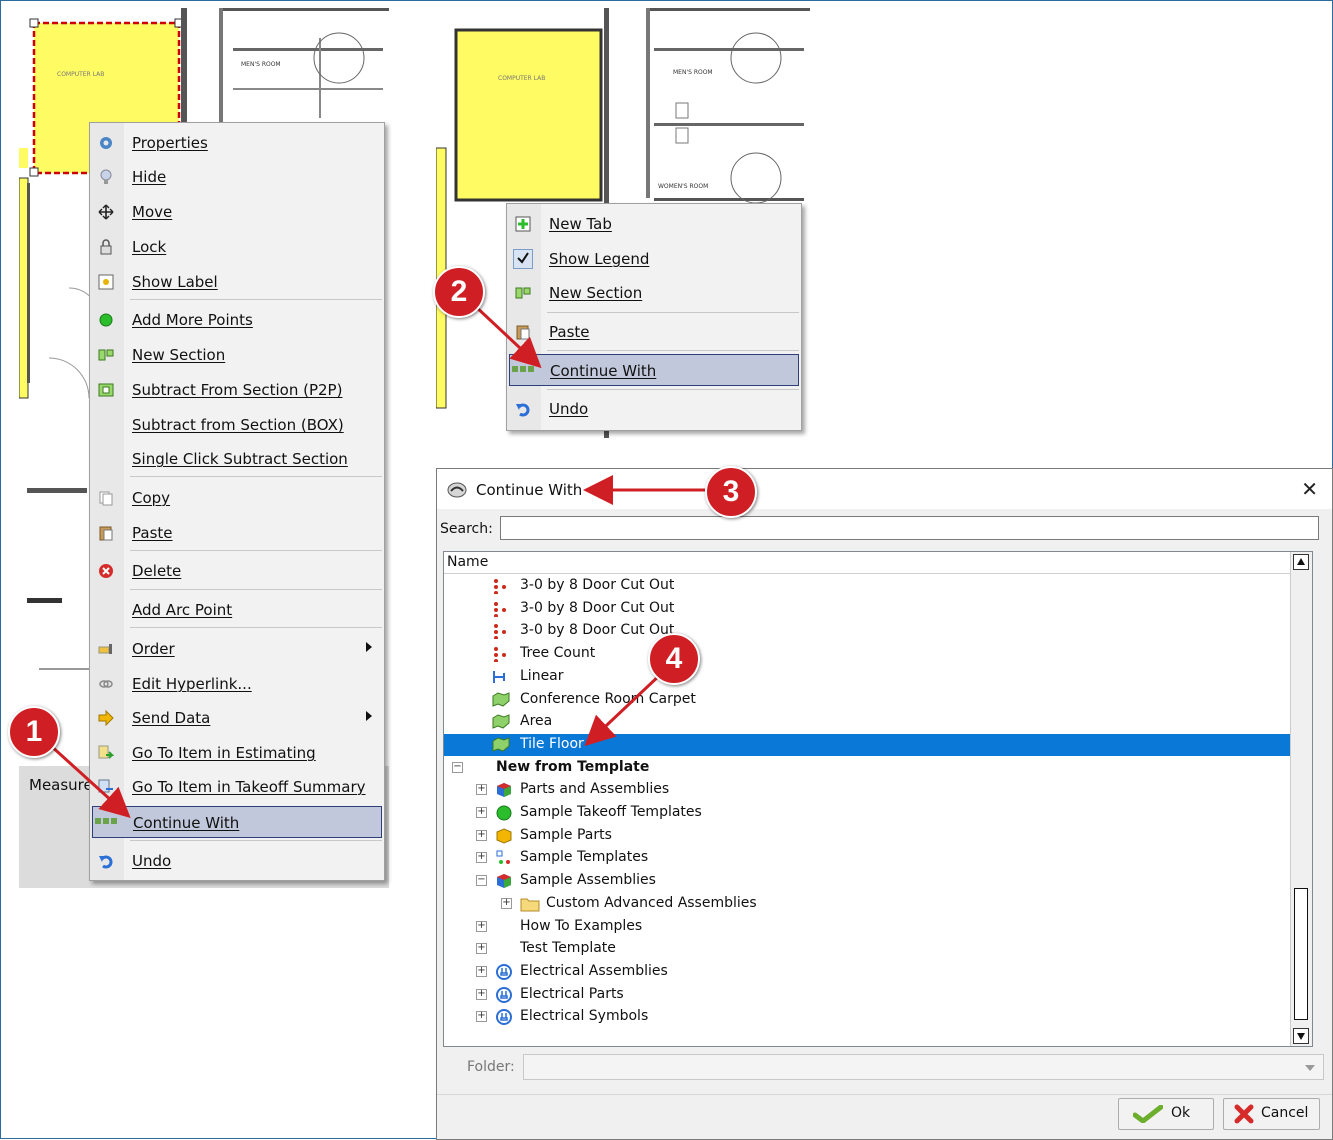 This screenshot has height=1140, width=1333. I want to click on tree-scrollbar, so click(1301, 799).